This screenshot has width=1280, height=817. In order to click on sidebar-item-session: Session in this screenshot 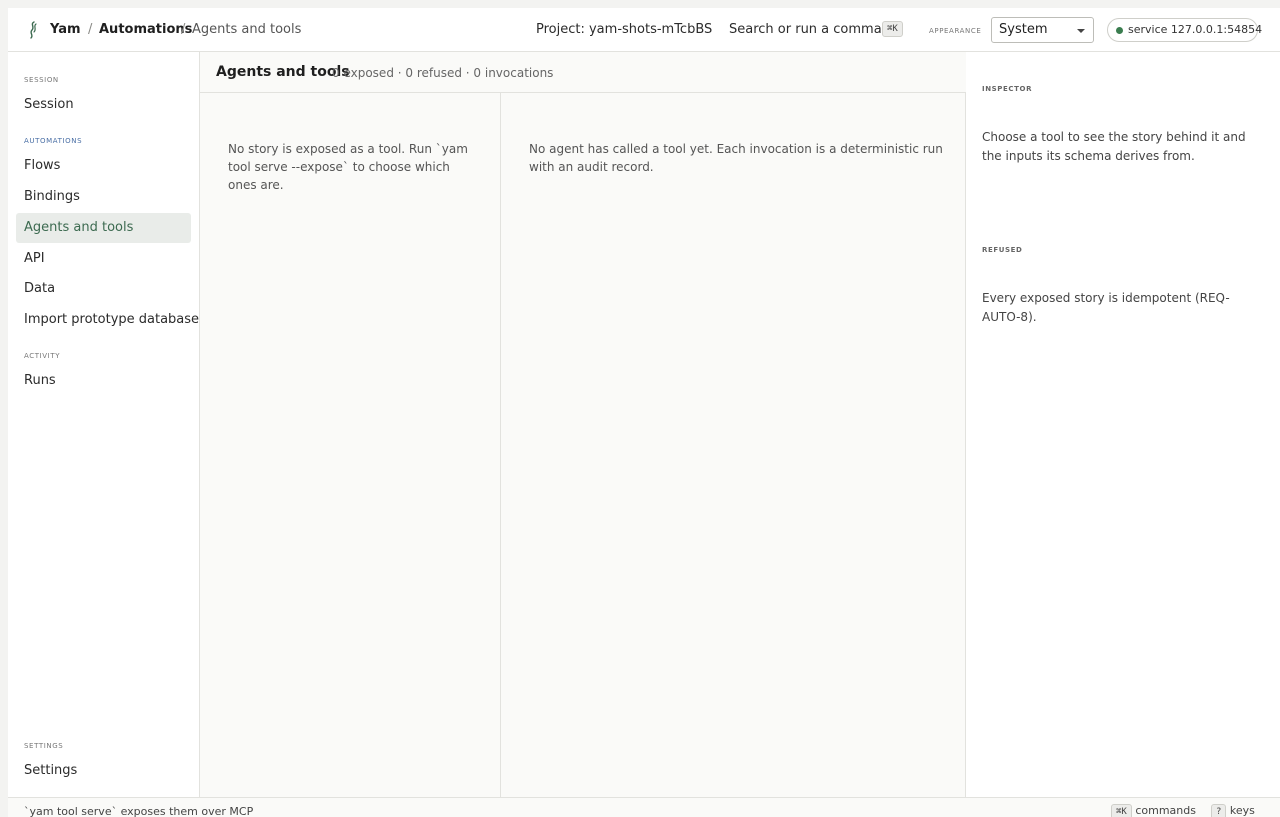, I will do `click(103, 105)`.